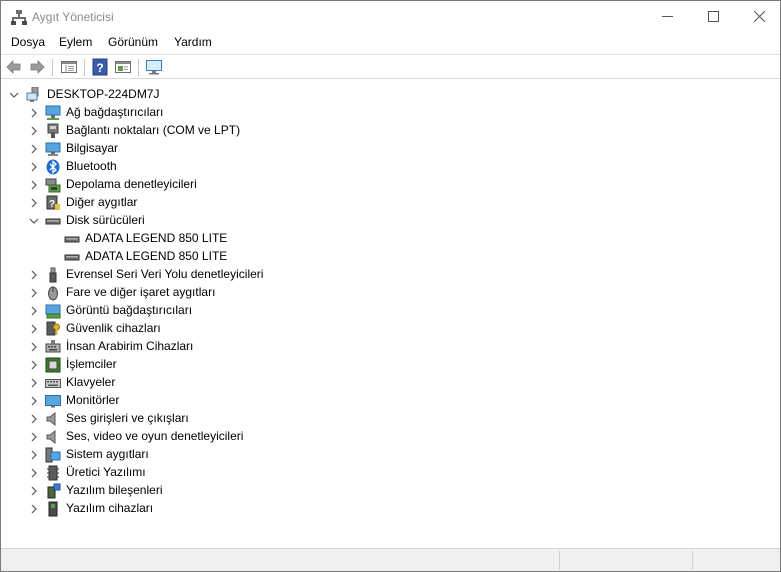 Image resolution: width=781 pixels, height=572 pixels. I want to click on category-network-adapters: Ağ bağdaştırıcıları, so click(114, 112).